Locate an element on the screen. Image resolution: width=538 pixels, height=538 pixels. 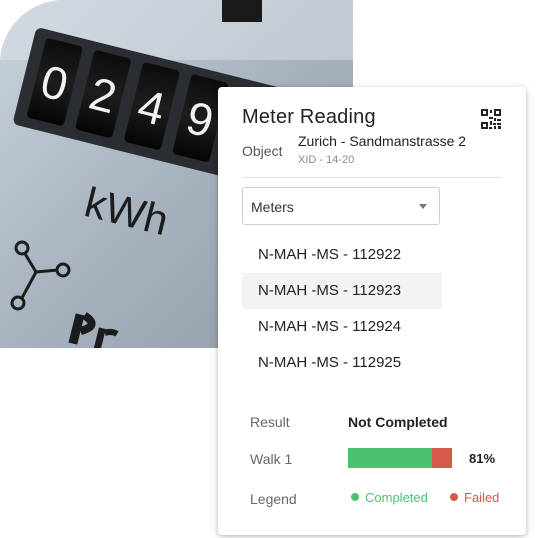
walk-progress-bar is located at coordinates (400, 458).